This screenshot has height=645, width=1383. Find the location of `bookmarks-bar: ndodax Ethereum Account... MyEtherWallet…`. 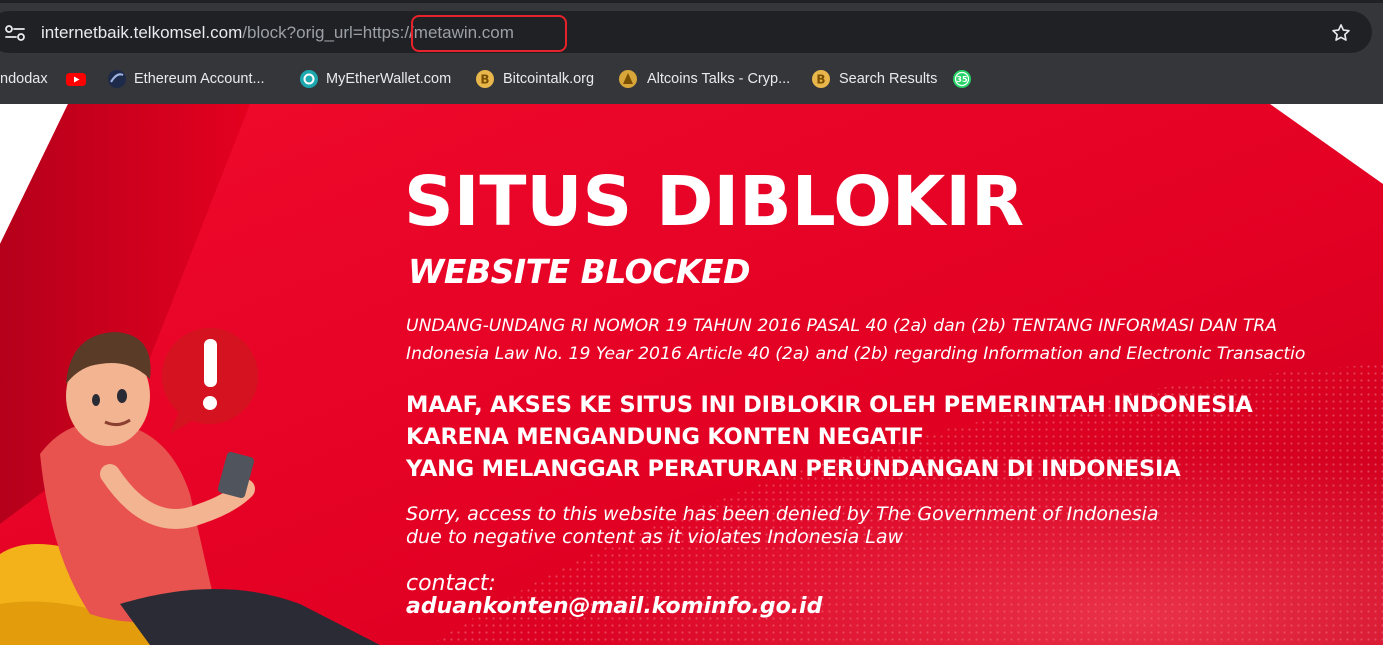

bookmarks-bar: ndodax Ethereum Account... MyEtherWallet… is located at coordinates (691, 79).